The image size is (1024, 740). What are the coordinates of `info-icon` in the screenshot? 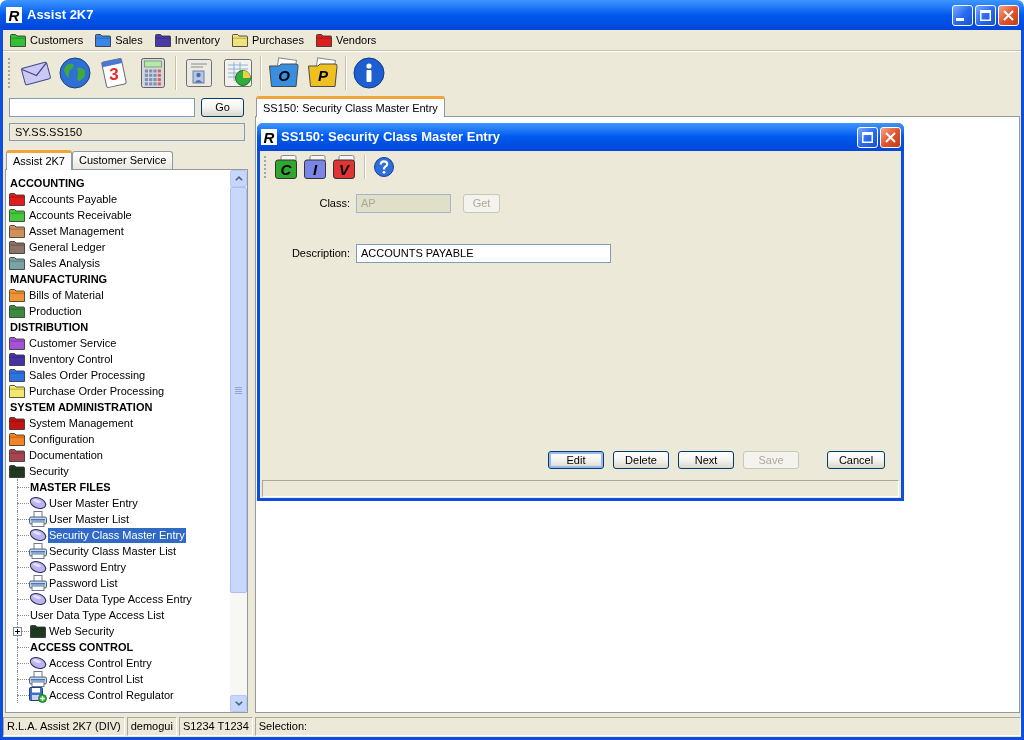 It's located at (369, 73).